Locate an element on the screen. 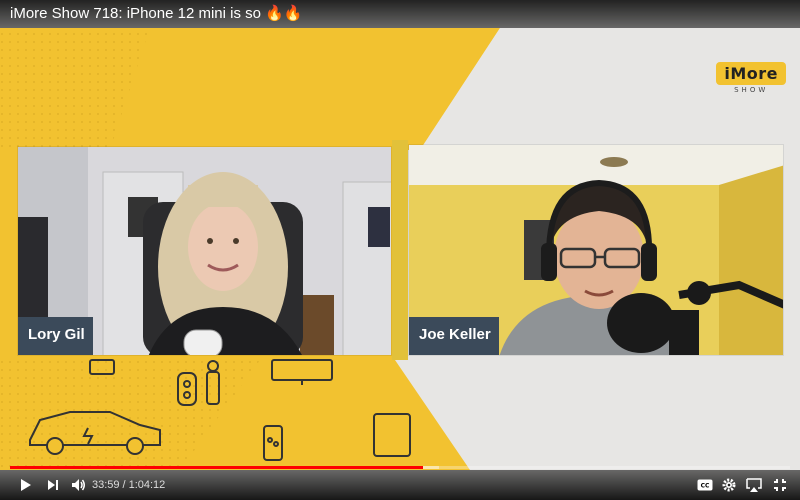 The width and height of the screenshot is (800, 500). captions-button: CC is located at coordinates (705, 485).